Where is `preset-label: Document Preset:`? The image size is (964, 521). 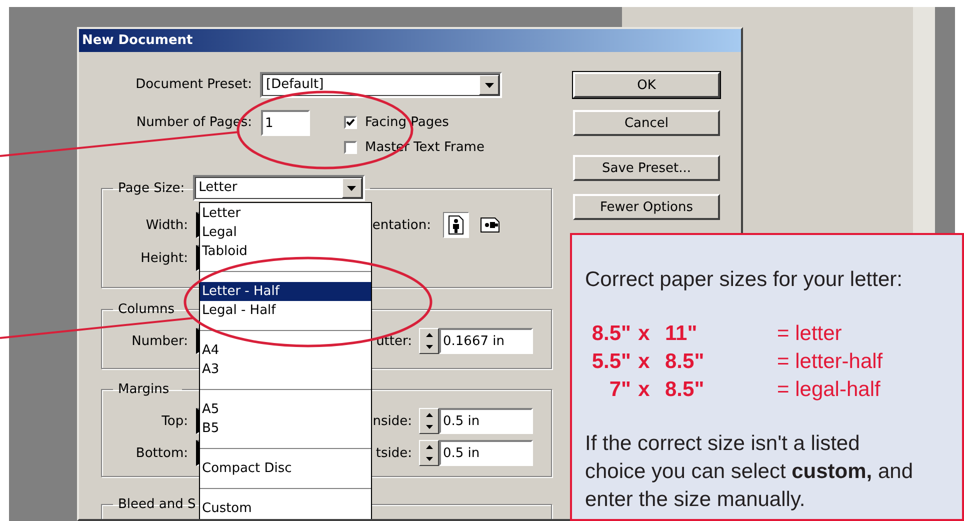
preset-label: Document Preset: is located at coordinates (193, 85).